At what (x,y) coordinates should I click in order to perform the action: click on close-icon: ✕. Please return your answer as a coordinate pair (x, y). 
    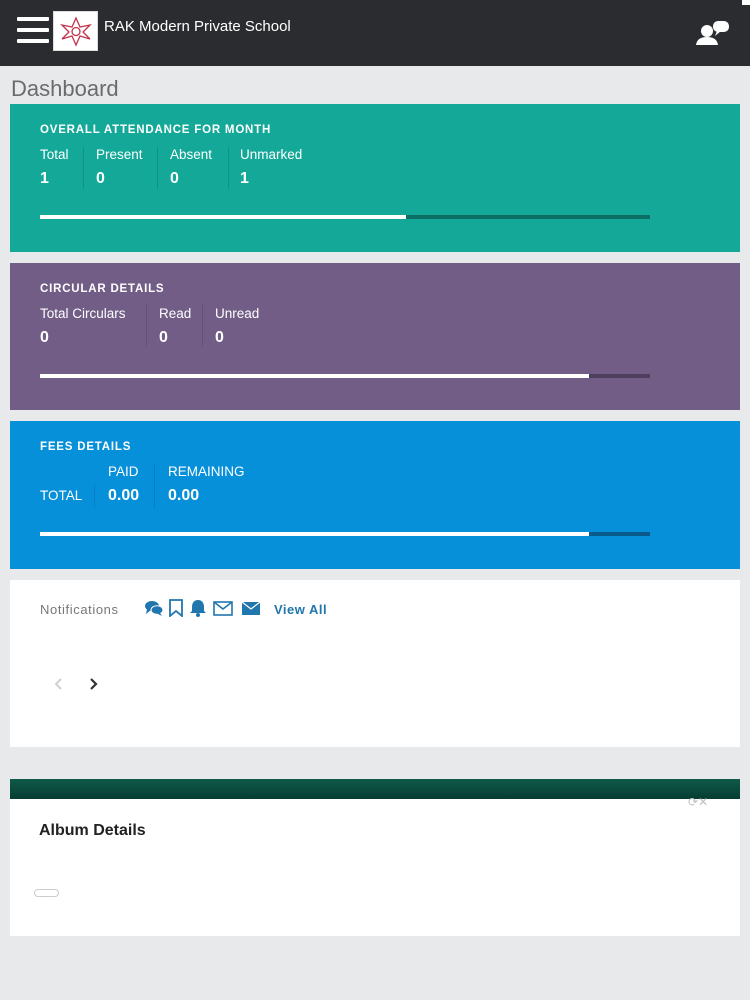
    Looking at the image, I should click on (703, 802).